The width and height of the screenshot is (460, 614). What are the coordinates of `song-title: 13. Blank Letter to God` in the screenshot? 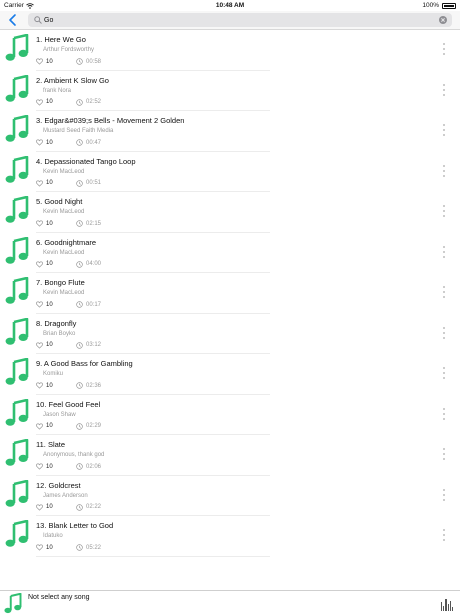 It's located at (75, 525).